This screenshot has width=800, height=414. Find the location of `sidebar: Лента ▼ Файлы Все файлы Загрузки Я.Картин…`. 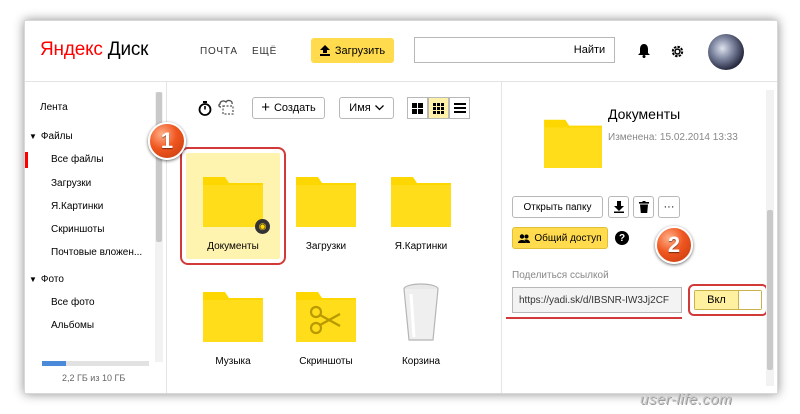

sidebar: Лента ▼ Файлы Все файлы Загрузки Я.Картин… is located at coordinates (96, 237).